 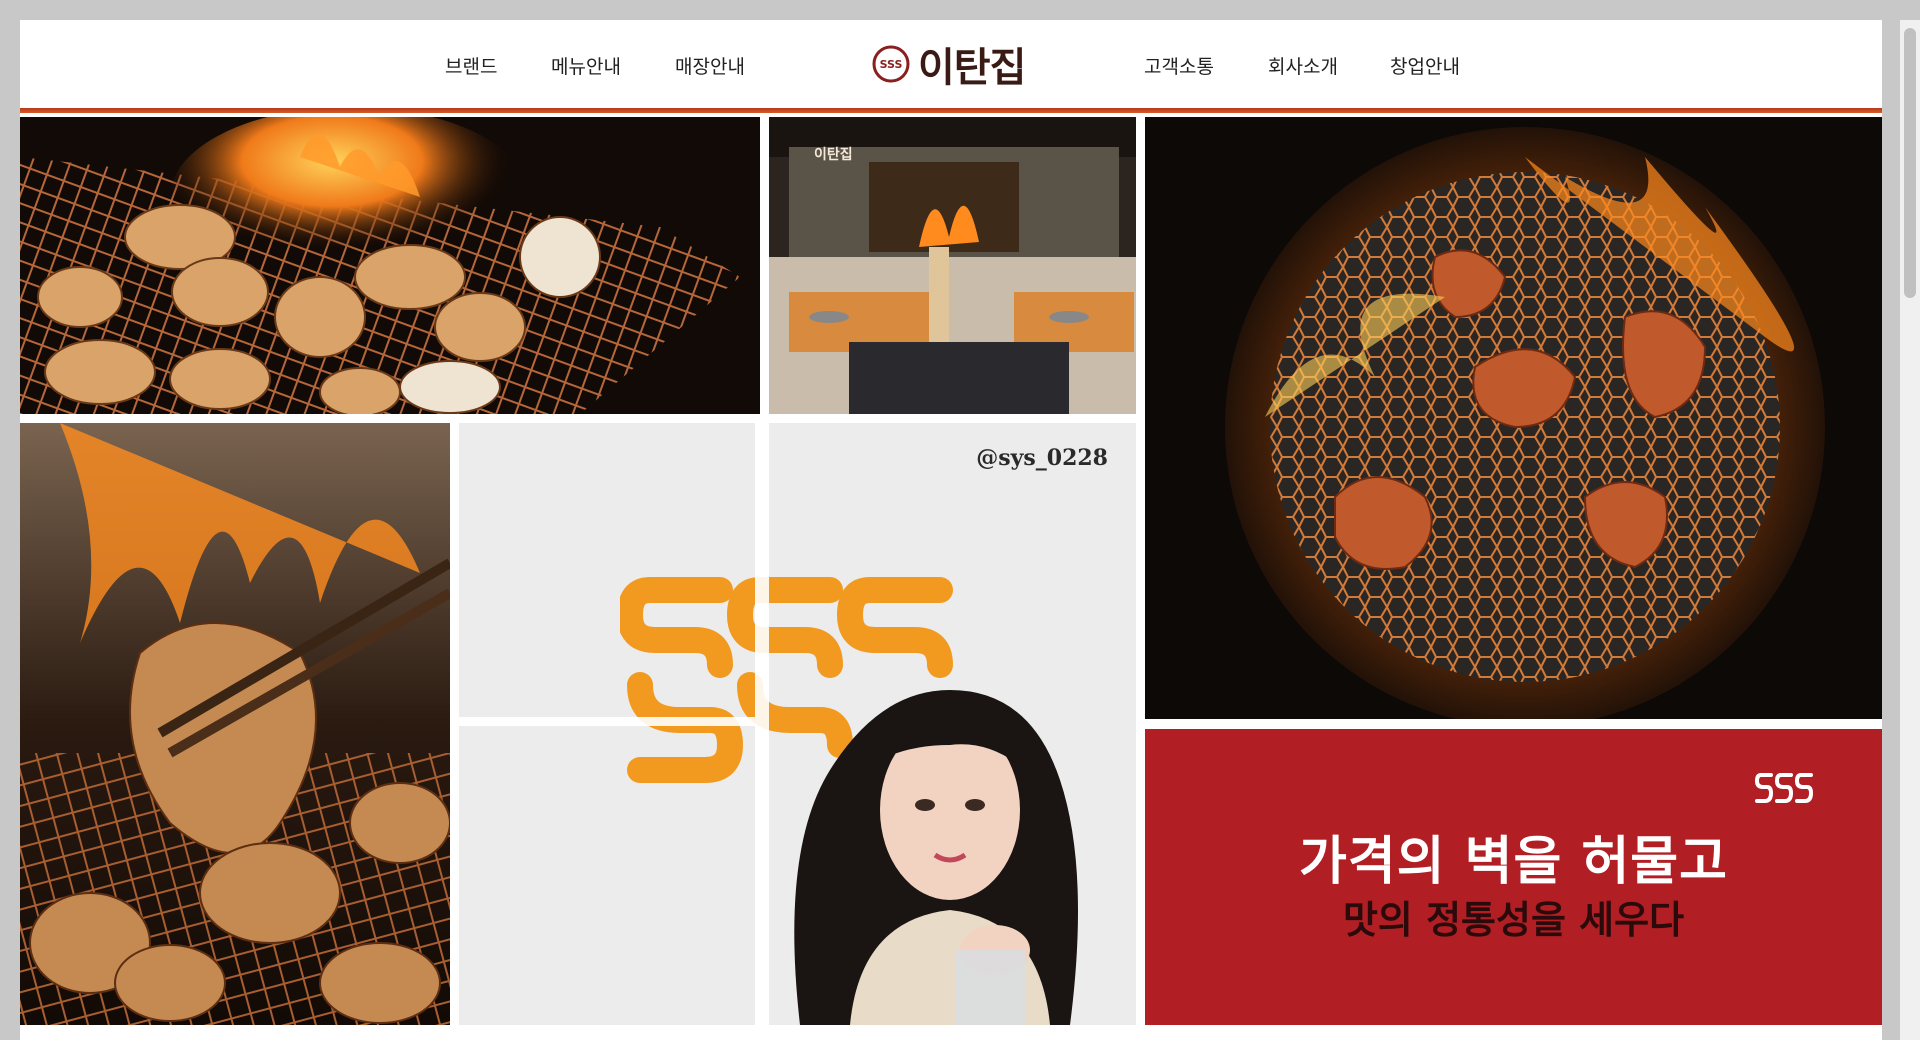 I want to click on tile-gap-vertical, so click(x=762, y=724).